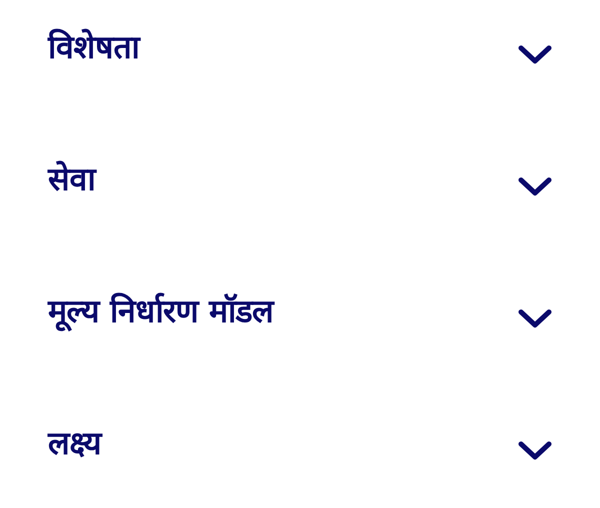 The width and height of the screenshot is (600, 508). I want to click on accordion-header: मूल्य निर्धारण मॉडल, so click(161, 311).